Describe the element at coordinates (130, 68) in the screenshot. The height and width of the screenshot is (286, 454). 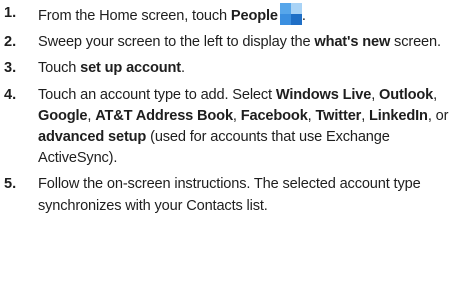
I see `set-up-account-label: set up account` at that location.